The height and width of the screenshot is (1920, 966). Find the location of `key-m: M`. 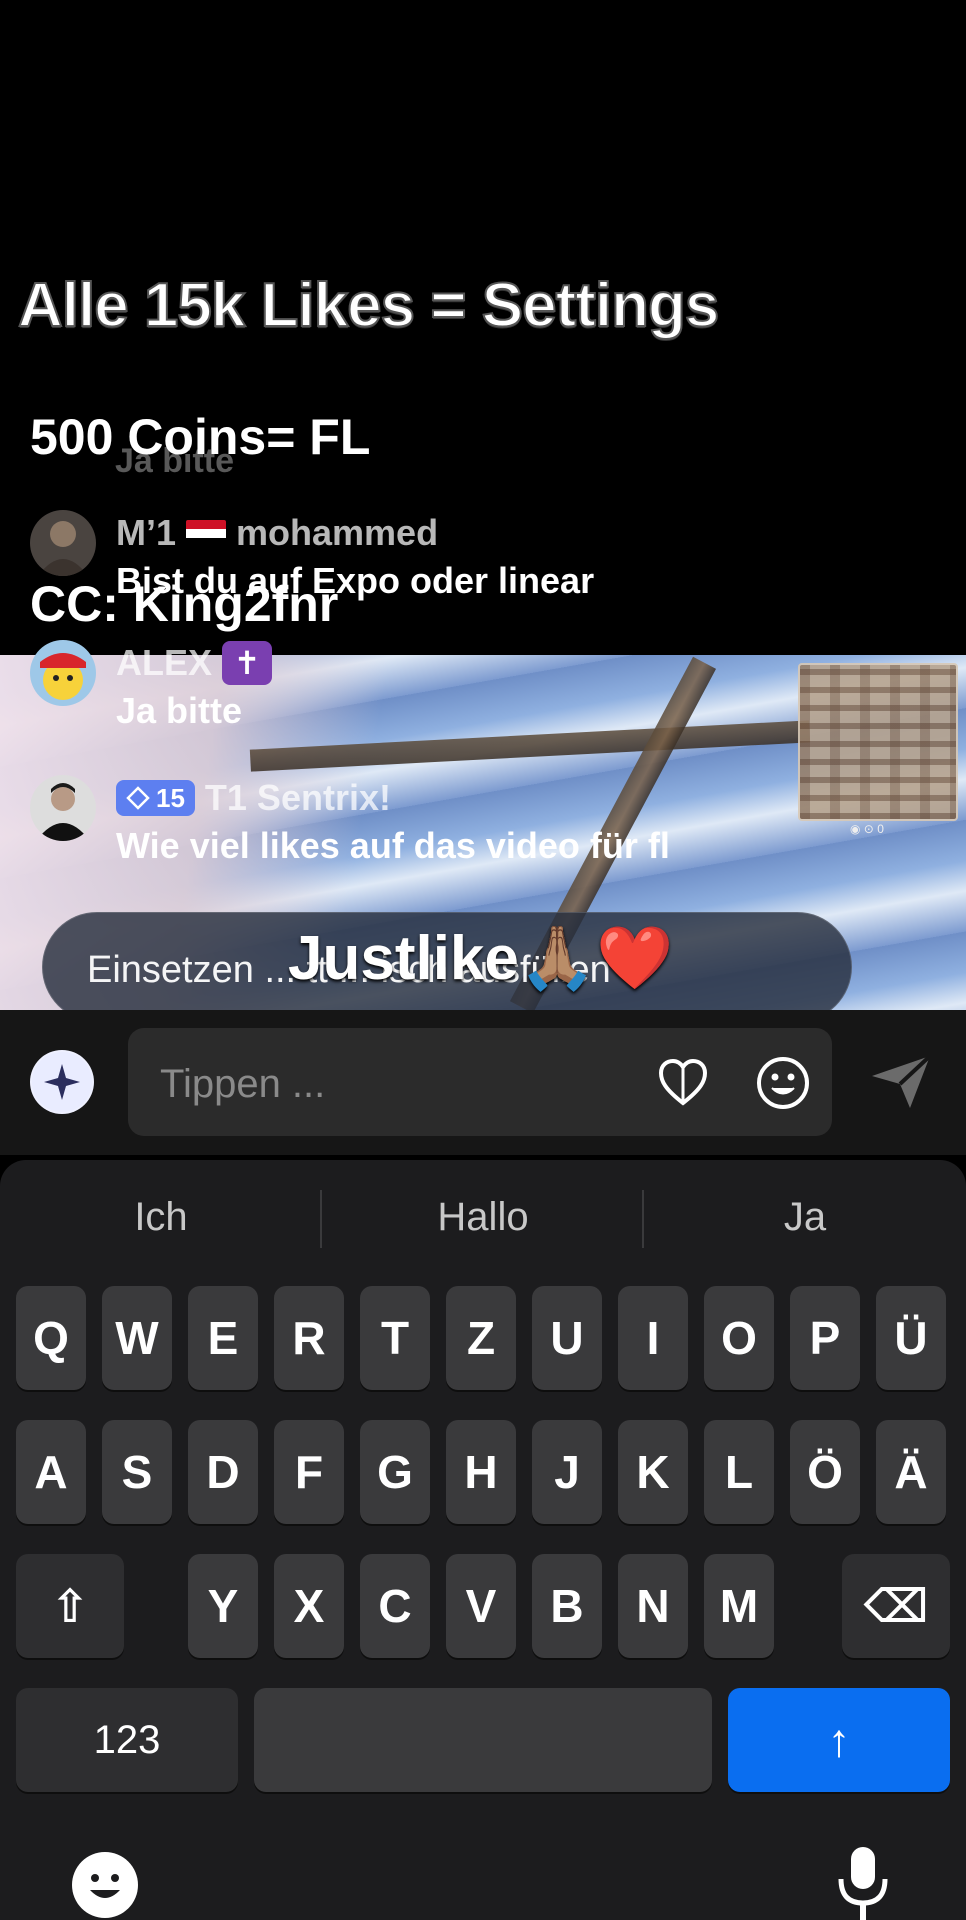

key-m: M is located at coordinates (739, 1606).